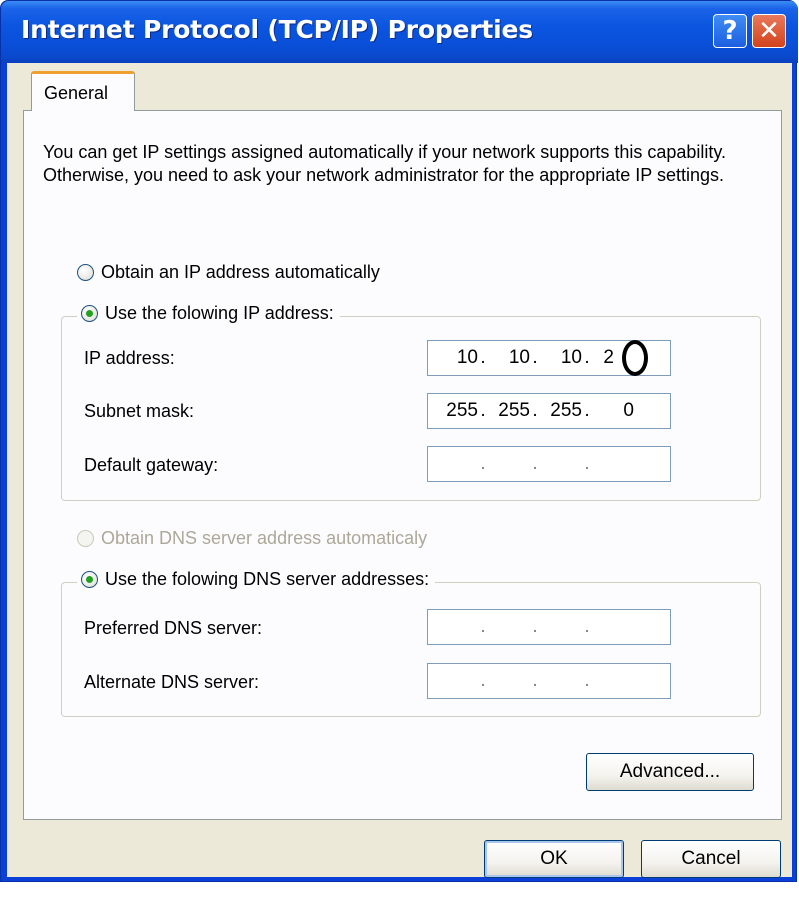  What do you see at coordinates (76, 93) in the screenshot?
I see `tab-general-label: General` at bounding box center [76, 93].